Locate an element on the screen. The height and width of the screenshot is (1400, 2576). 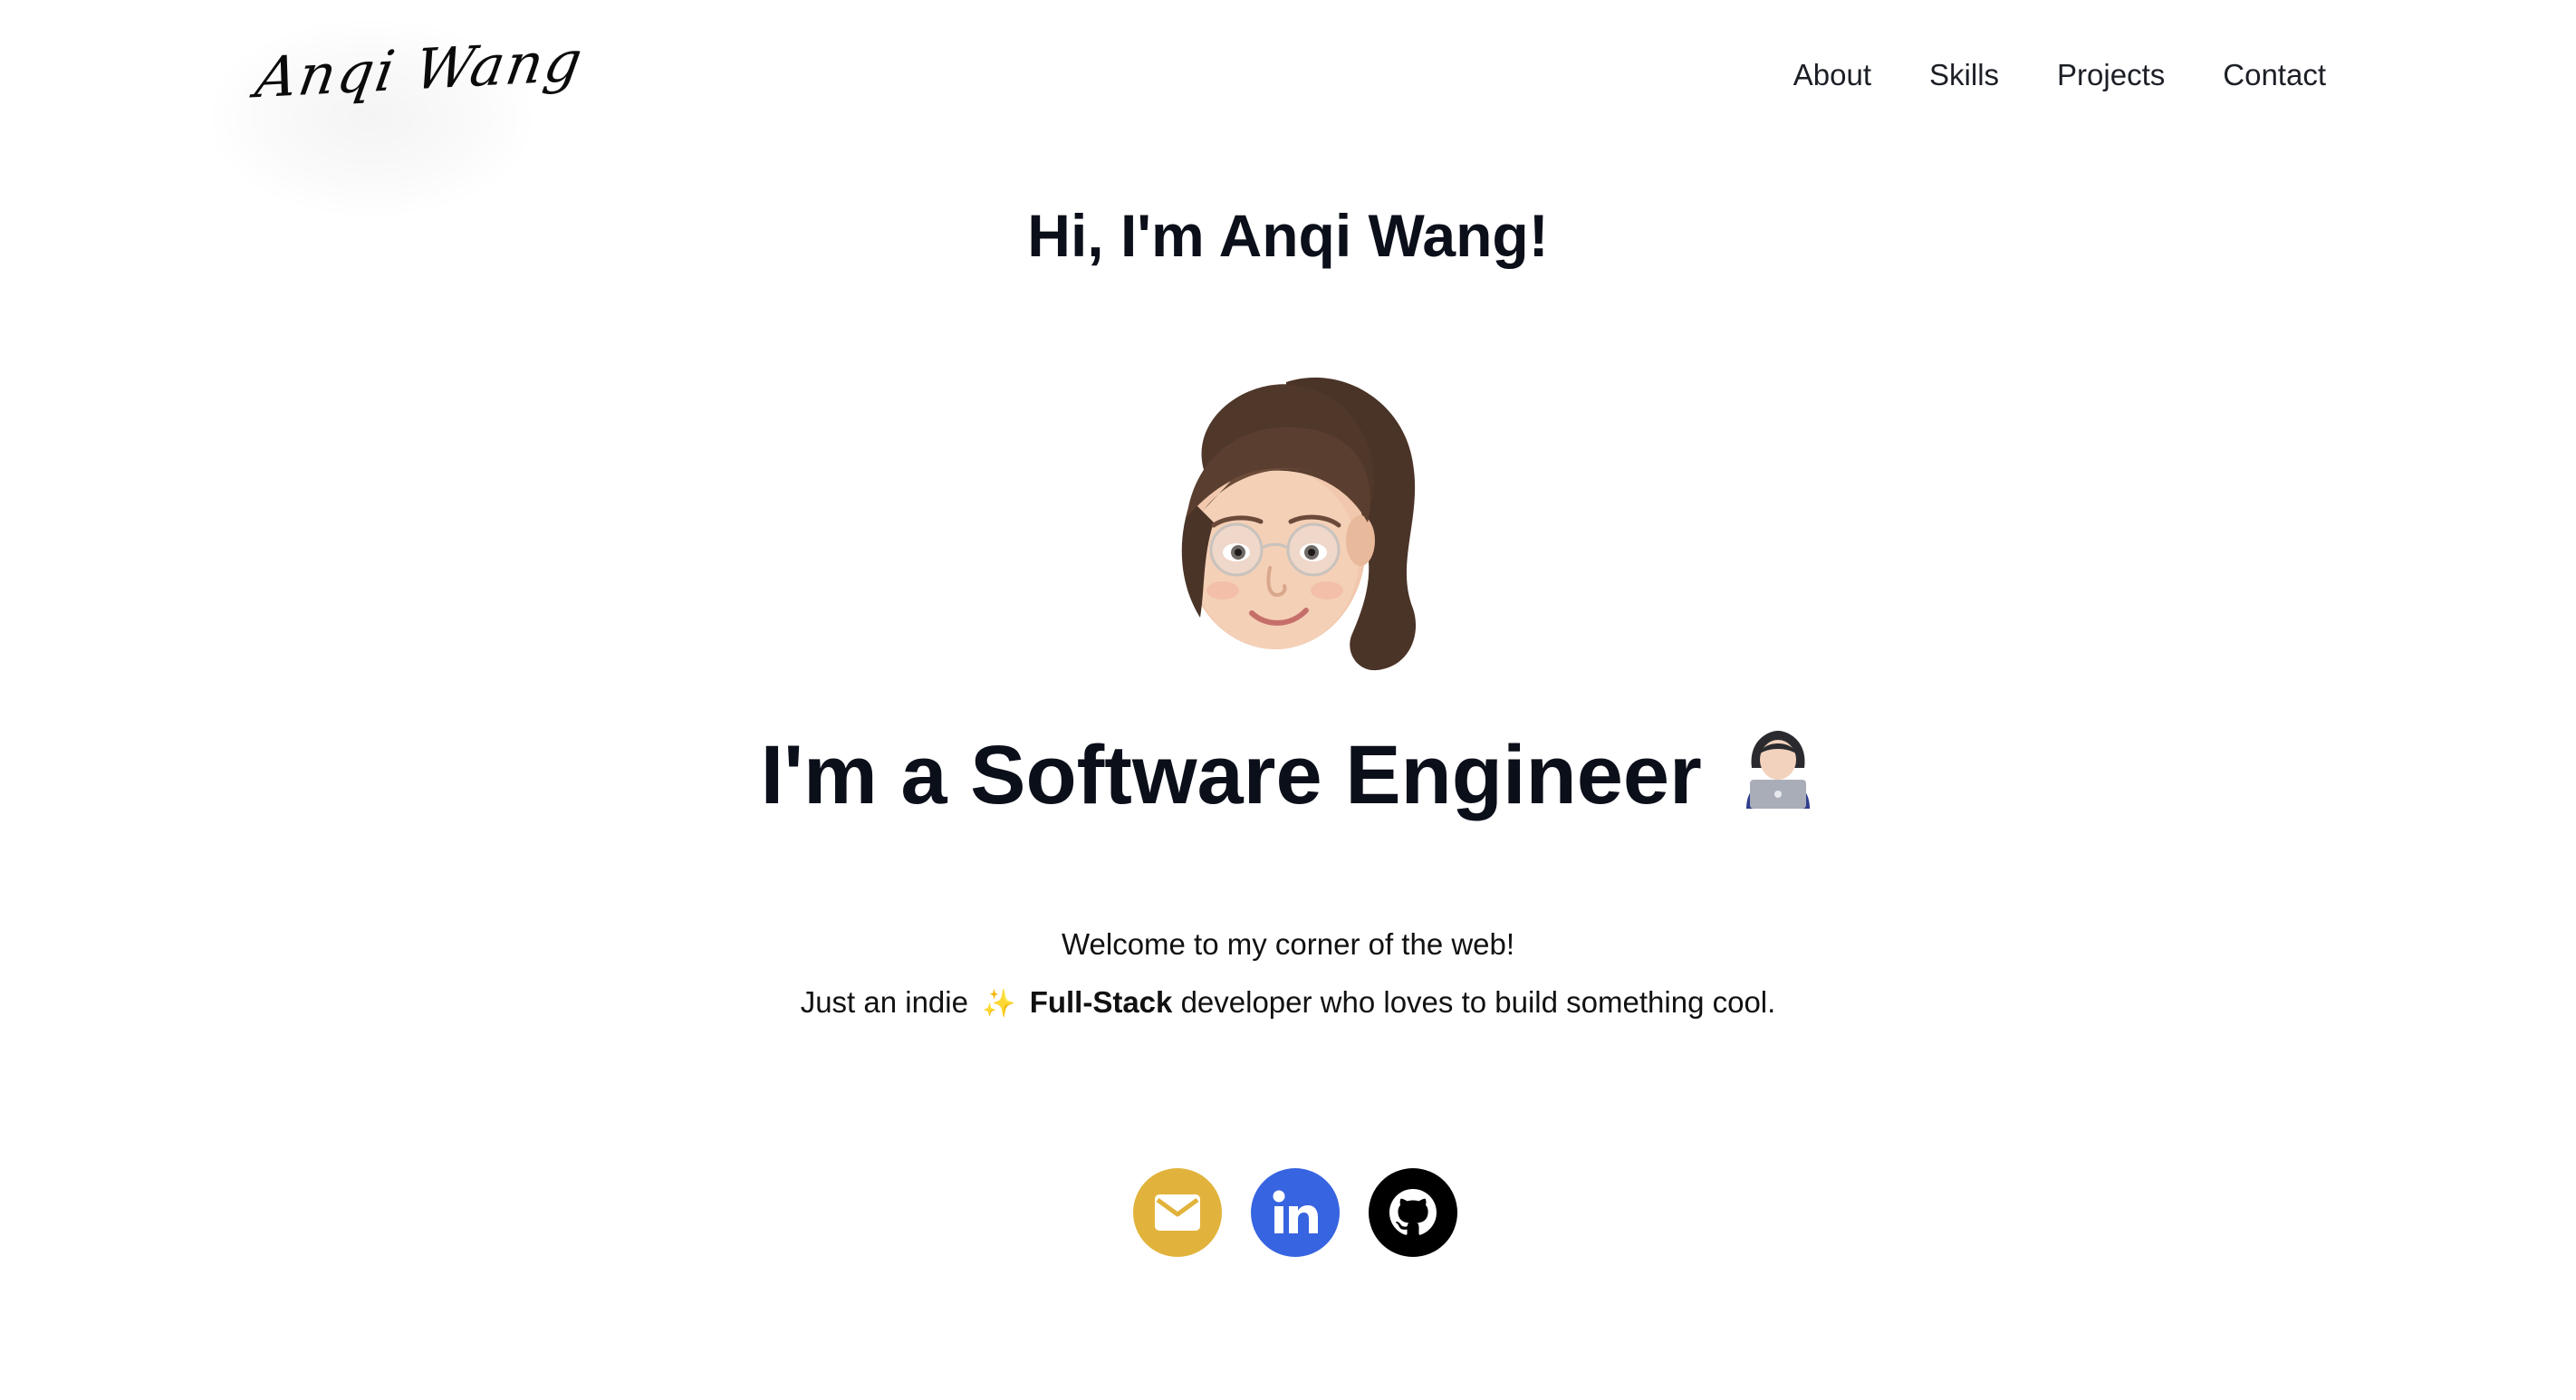
intro-welcome: Welcome to my corner of the web! is located at coordinates (1288, 944).